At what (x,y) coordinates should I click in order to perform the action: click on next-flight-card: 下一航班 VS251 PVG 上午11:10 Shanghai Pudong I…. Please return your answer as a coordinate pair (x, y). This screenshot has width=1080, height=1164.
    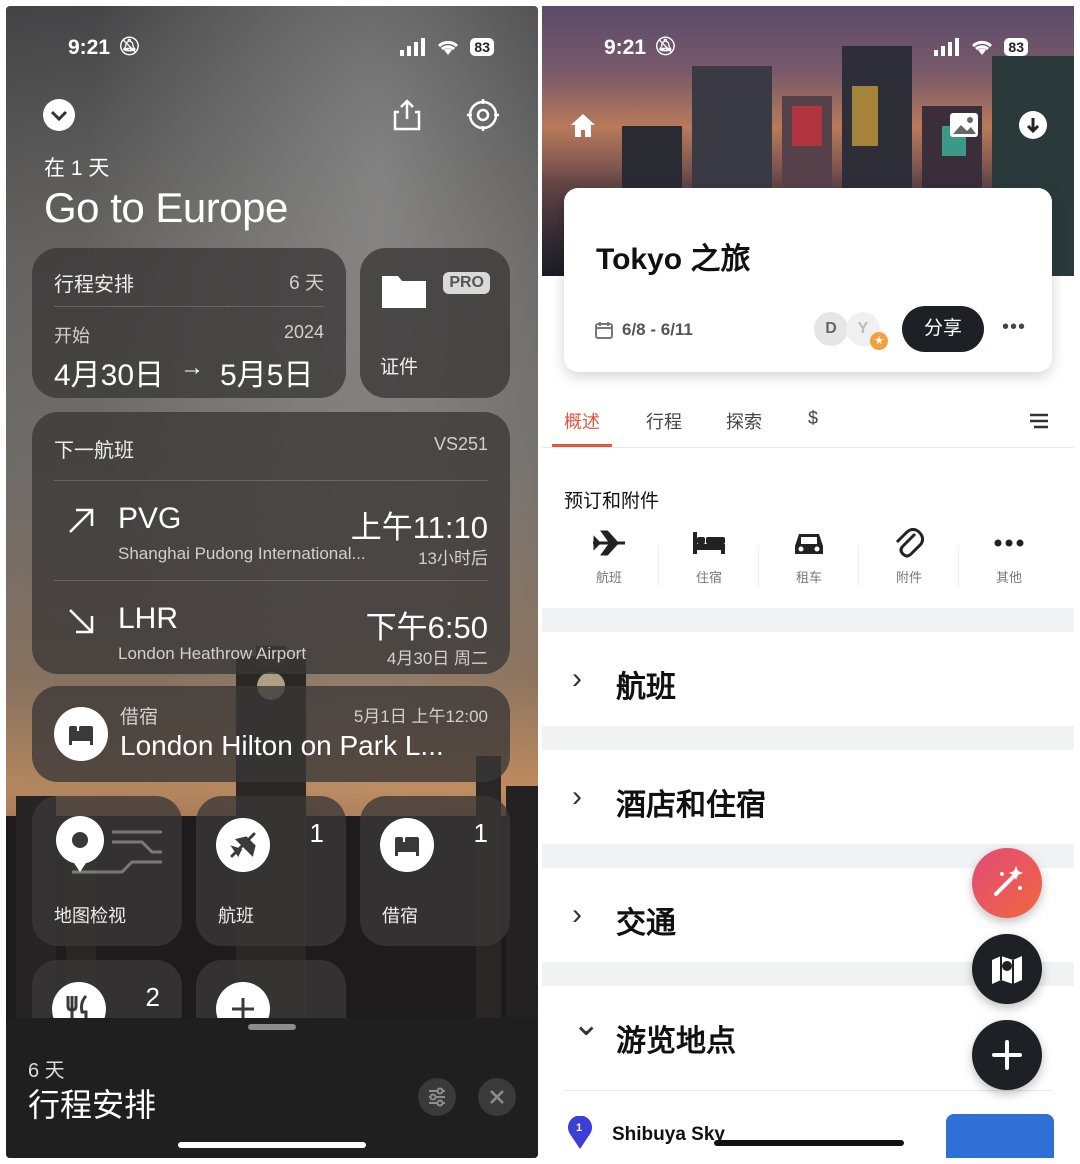
    Looking at the image, I should click on (271, 543).